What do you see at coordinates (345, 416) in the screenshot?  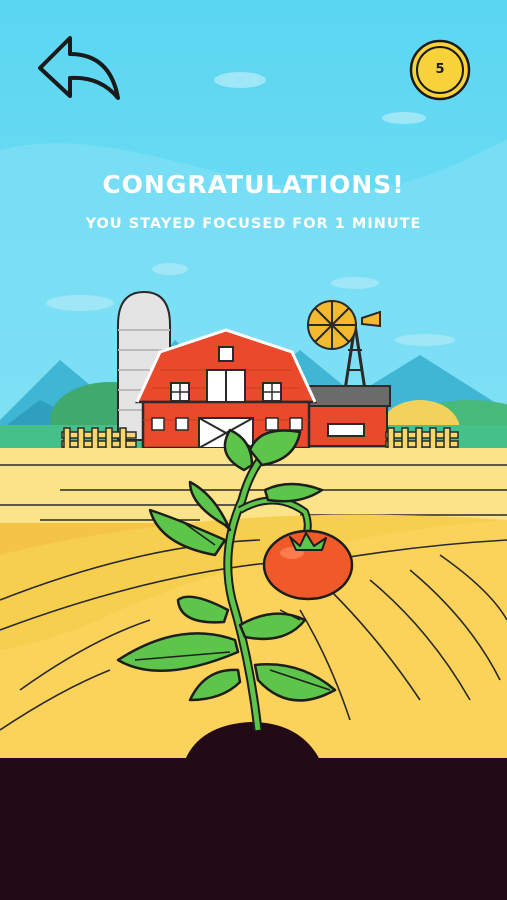 I see `barn-annex` at bounding box center [345, 416].